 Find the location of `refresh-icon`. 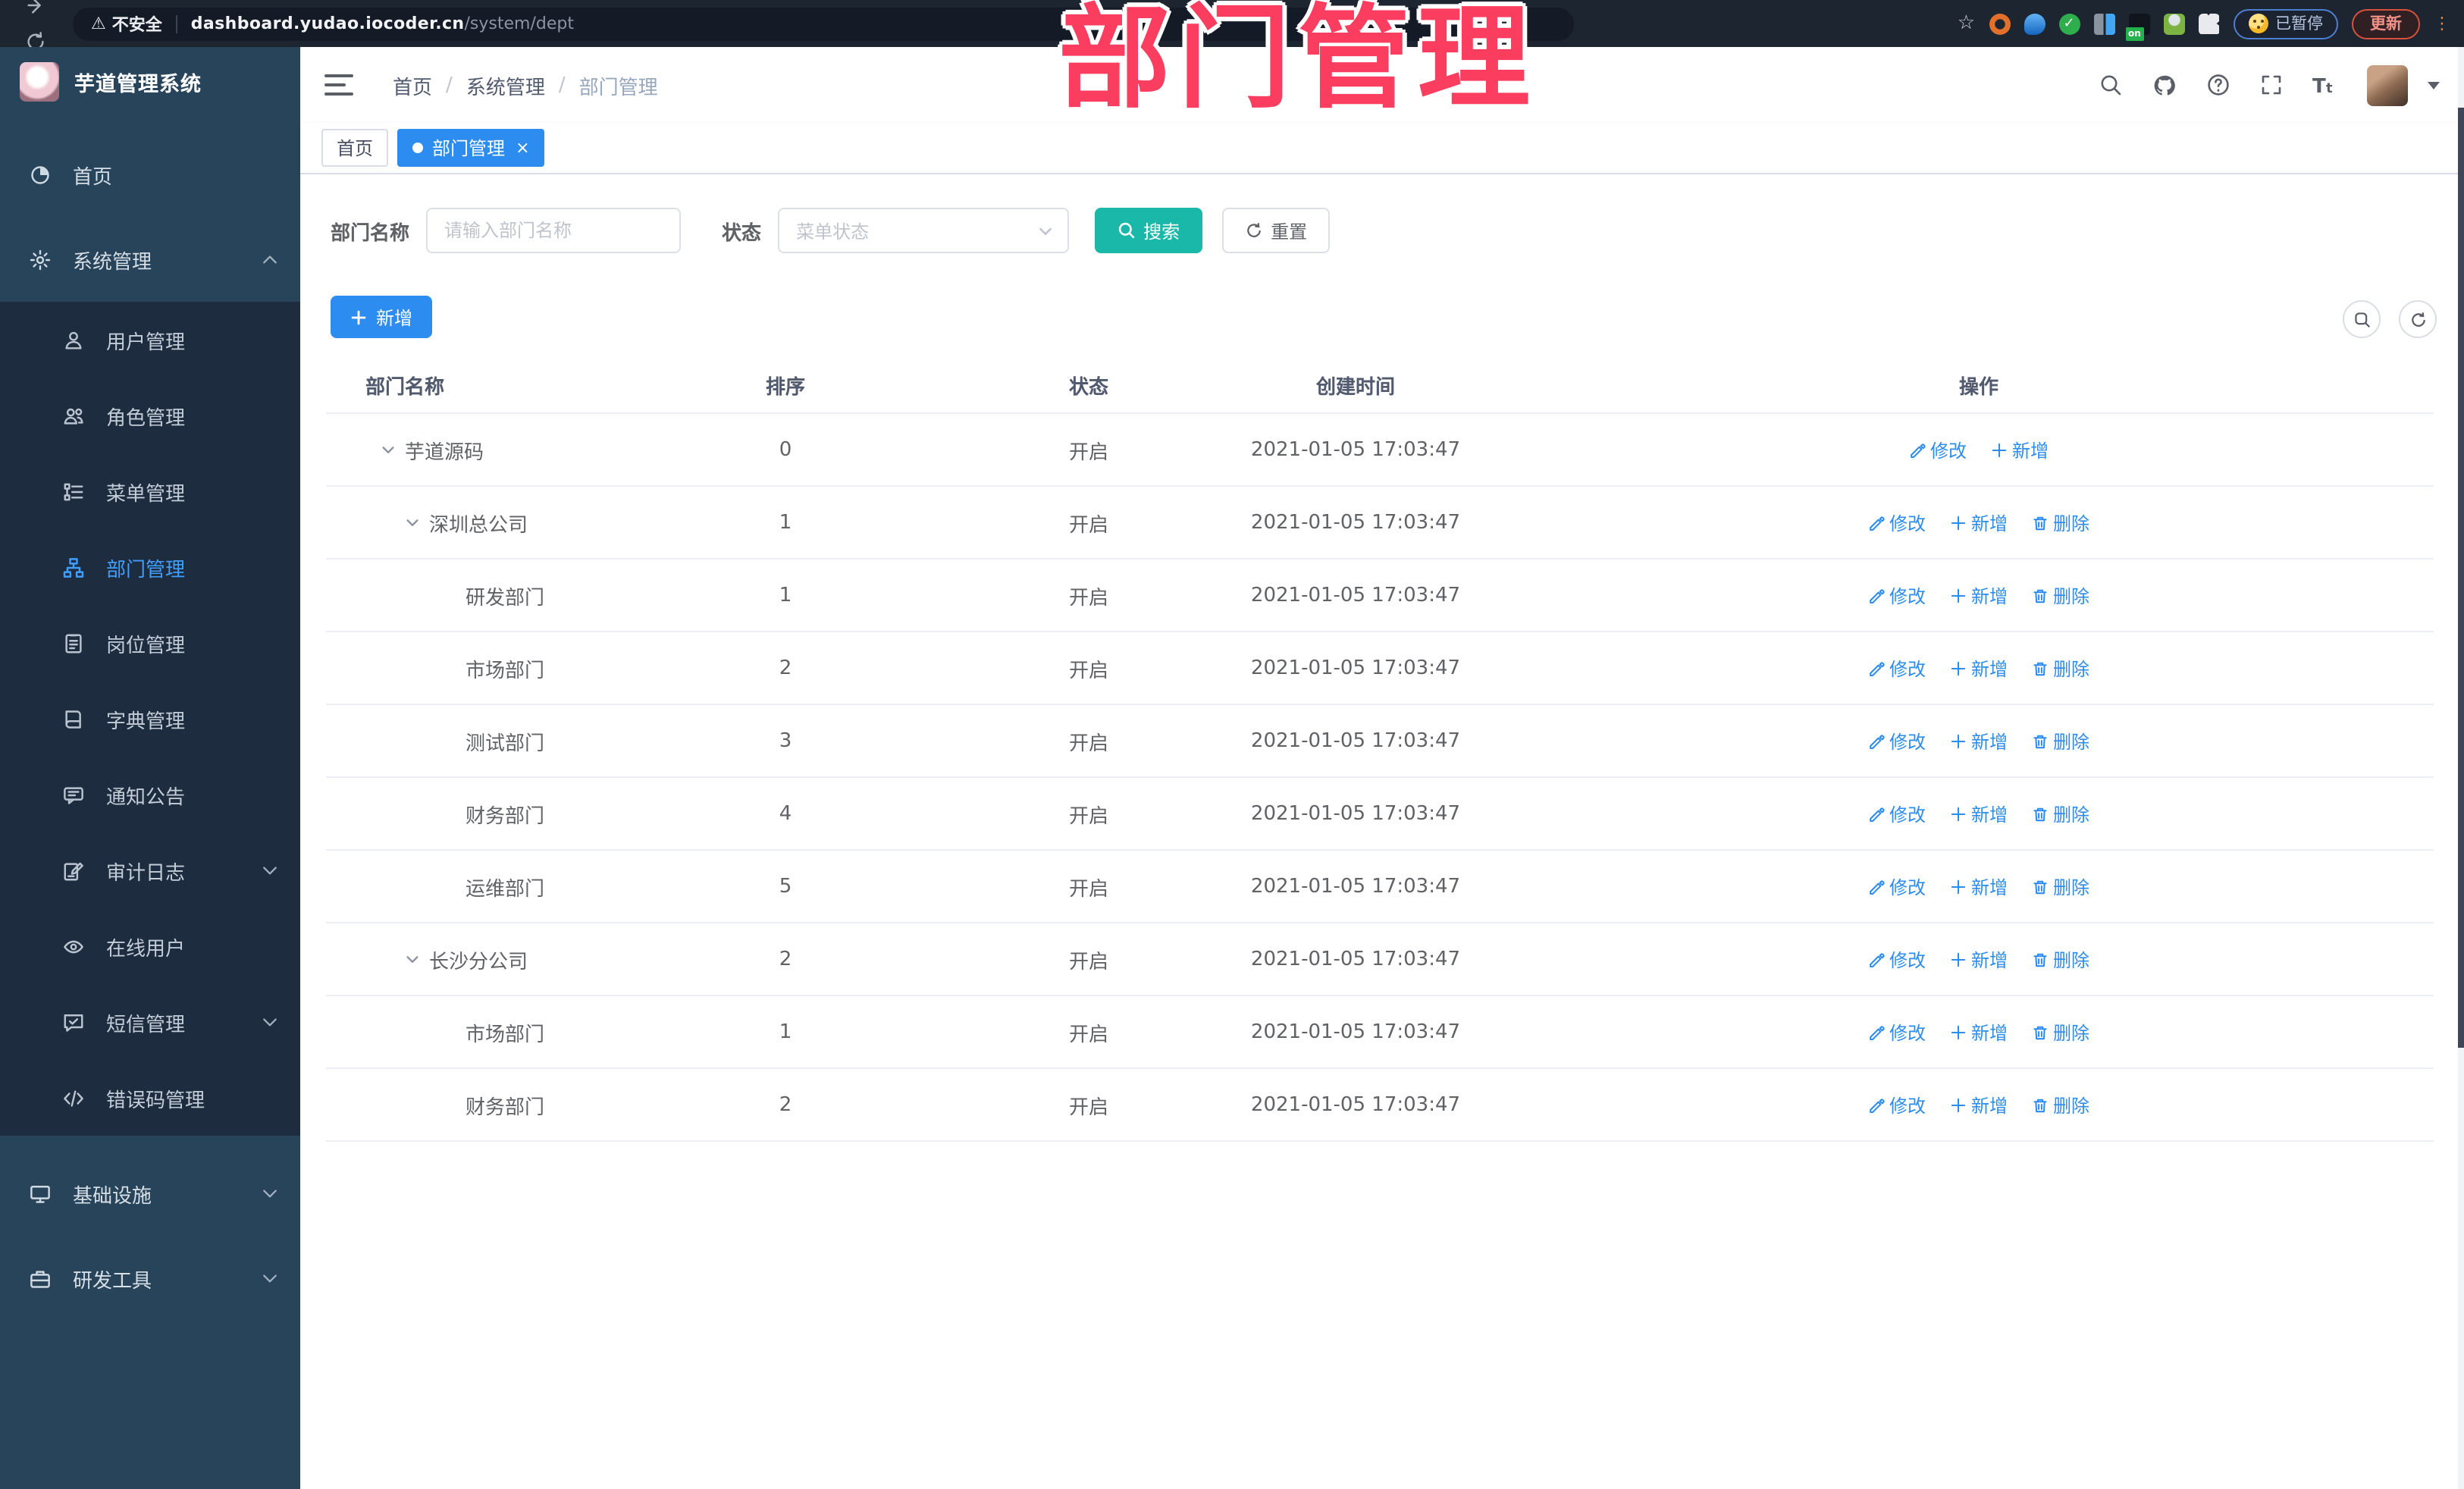

refresh-icon is located at coordinates (1254, 230).